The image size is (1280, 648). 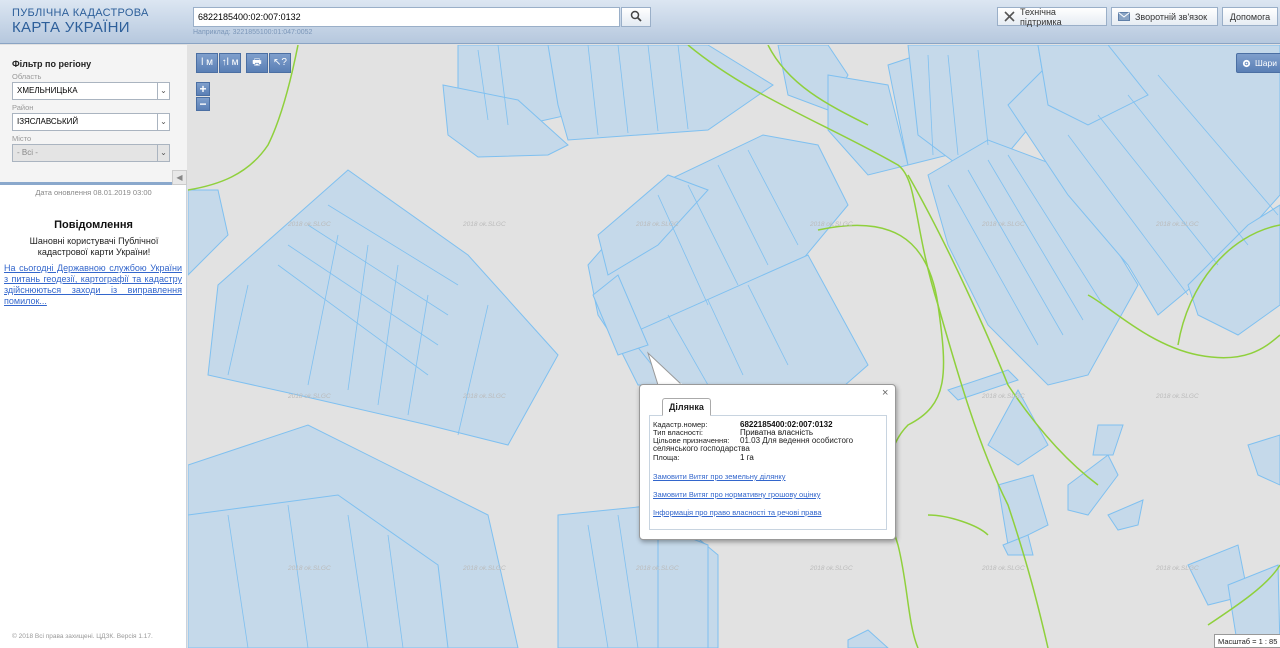 I want to click on site-logo: ПУБЛІЧНА КАДАСТРОВА КАРТА УКРАЇНИ, so click(x=80, y=21).